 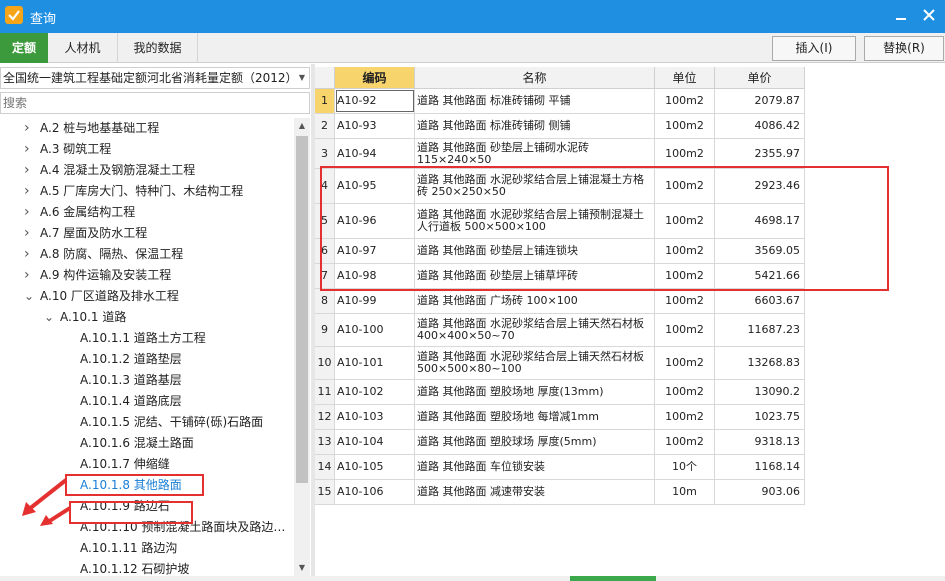 What do you see at coordinates (325, 467) in the screenshot?
I see `row-index-cell: 14` at bounding box center [325, 467].